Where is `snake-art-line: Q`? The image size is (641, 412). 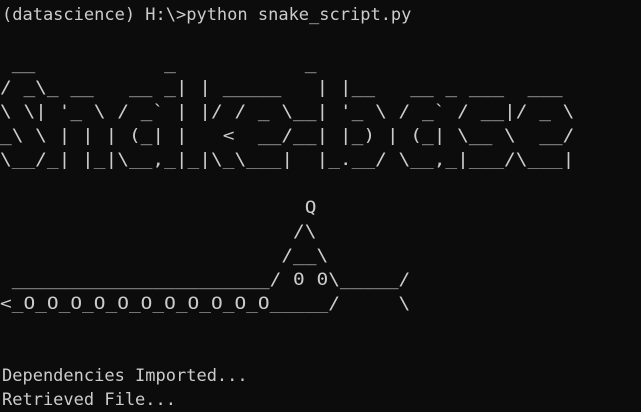 snake-art-line: Q is located at coordinates (158, 207).